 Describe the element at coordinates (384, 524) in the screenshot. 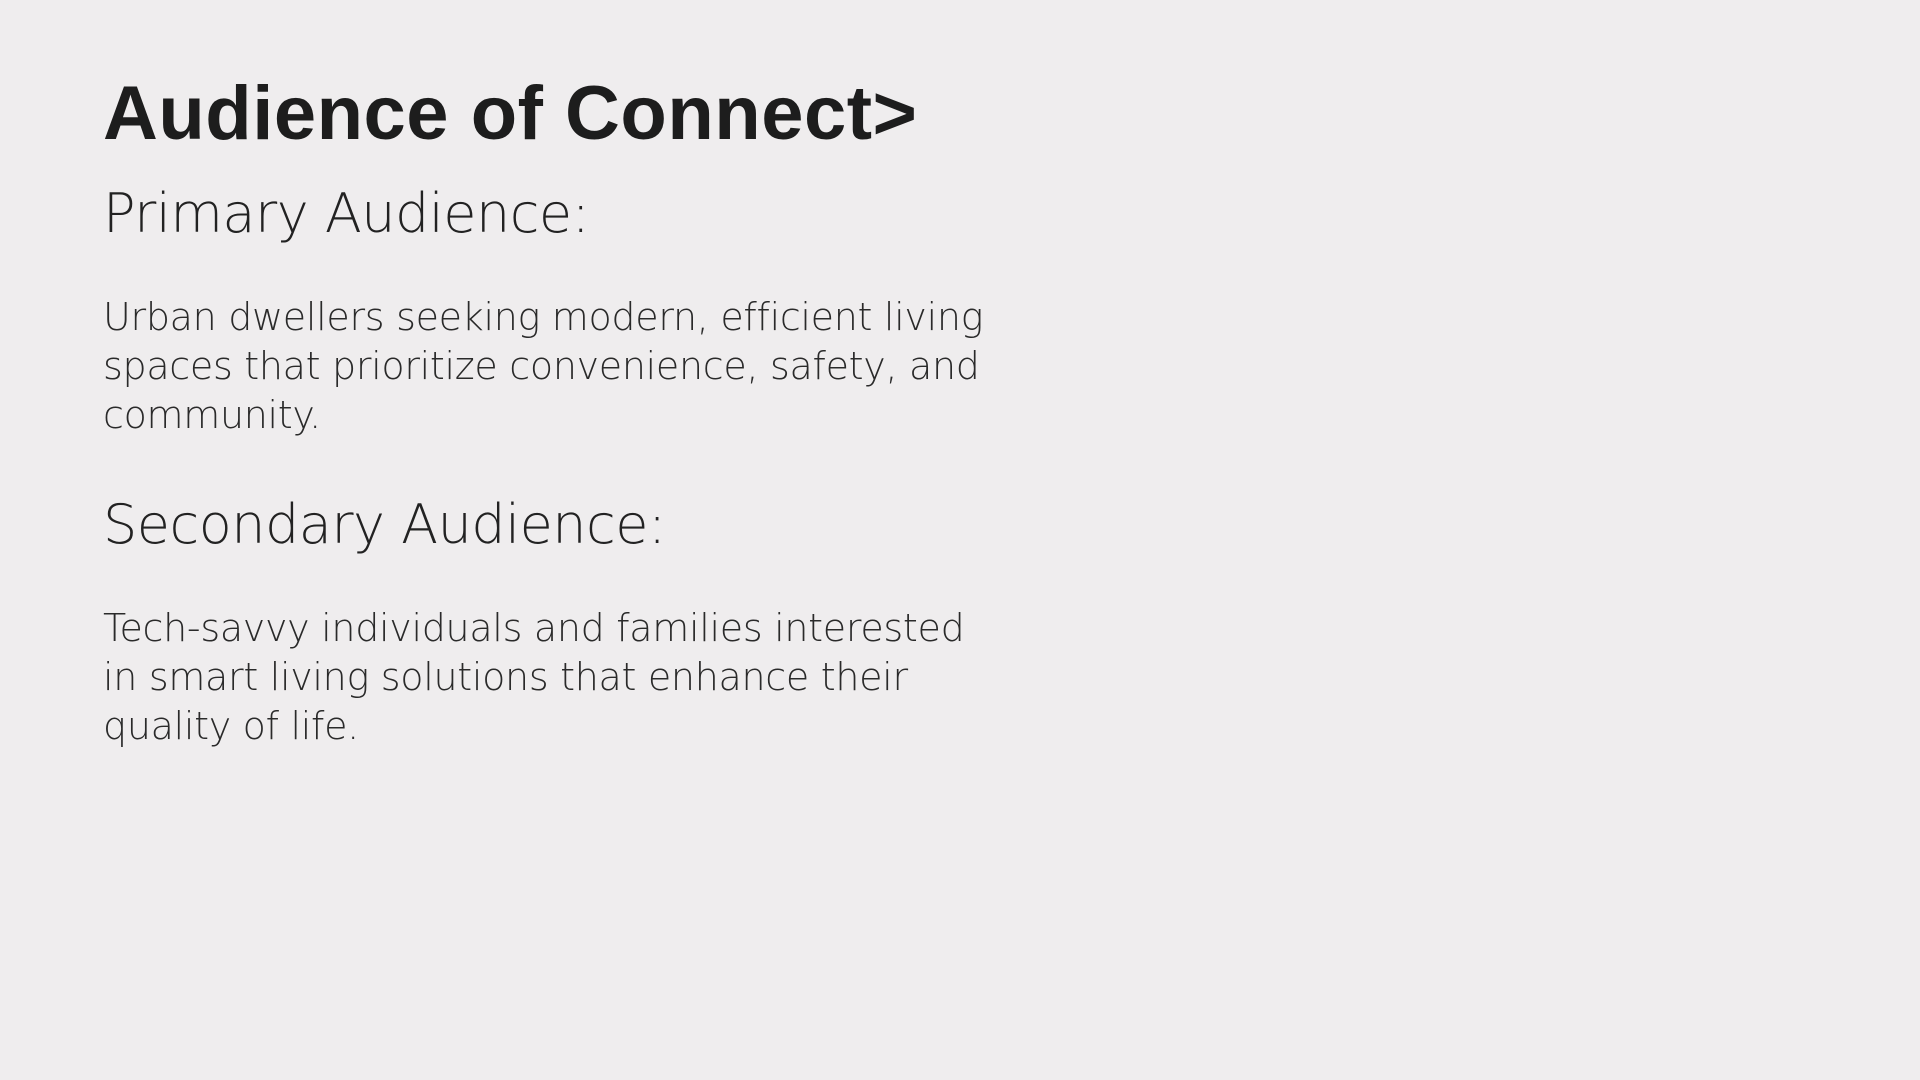

I see `secondary-audience-heading: Secondary Audience:` at that location.